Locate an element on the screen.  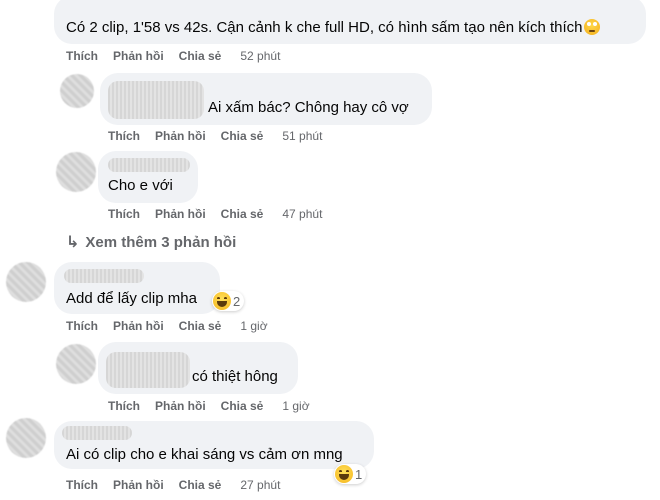
comment-bubble-6: Ai có clip cho e khai sáng vs cảm ơn mng is located at coordinates (214, 445).